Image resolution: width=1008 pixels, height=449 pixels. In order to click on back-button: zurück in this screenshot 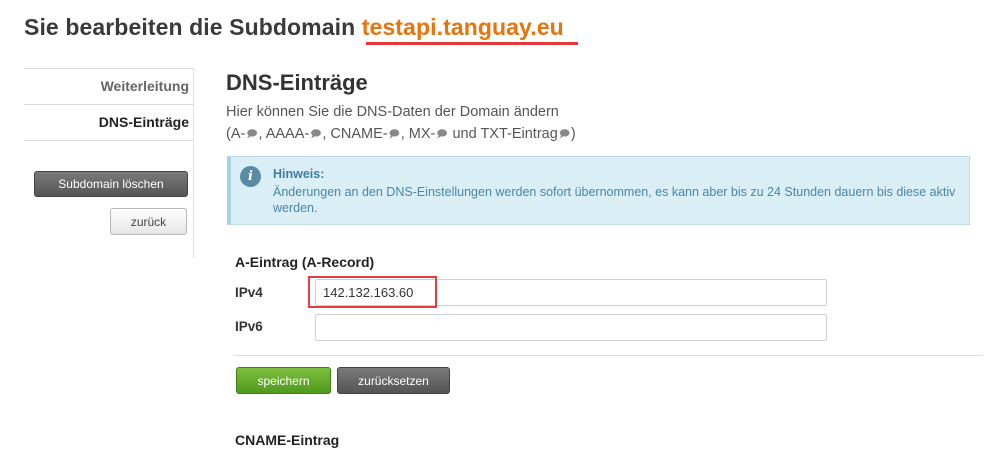, I will do `click(148, 221)`.